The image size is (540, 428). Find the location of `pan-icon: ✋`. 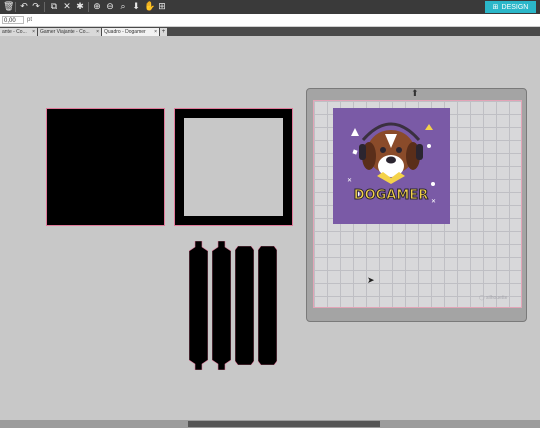

pan-icon: ✋ is located at coordinates (149, 7).